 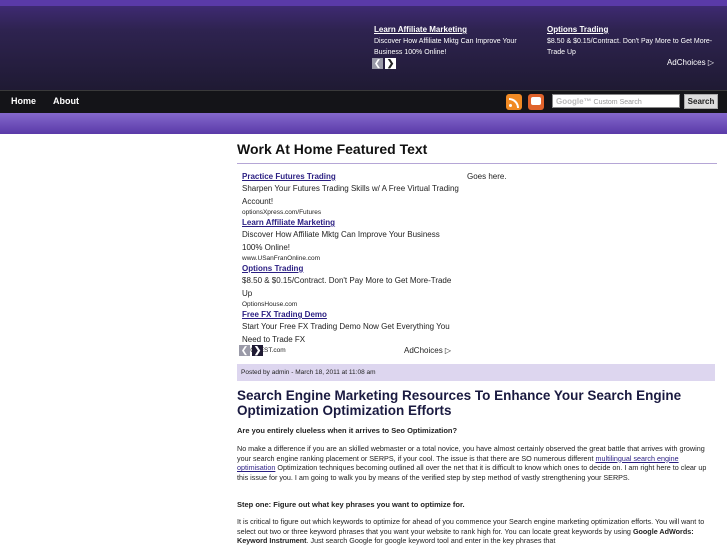 What do you see at coordinates (459, 30) in the screenshot?
I see `header-ad-1-link: Learn Affiliate Marketing` at bounding box center [459, 30].